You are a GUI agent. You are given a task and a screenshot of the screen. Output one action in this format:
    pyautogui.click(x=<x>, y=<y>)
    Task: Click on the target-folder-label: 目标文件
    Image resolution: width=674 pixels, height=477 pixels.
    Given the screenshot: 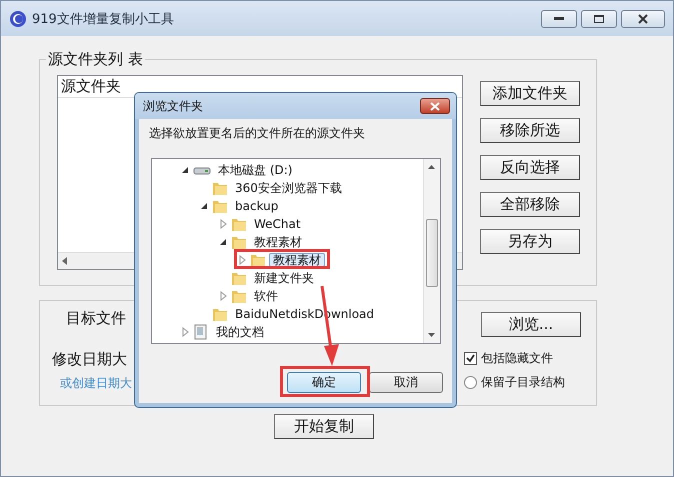 What is the action you would take?
    pyautogui.click(x=96, y=318)
    